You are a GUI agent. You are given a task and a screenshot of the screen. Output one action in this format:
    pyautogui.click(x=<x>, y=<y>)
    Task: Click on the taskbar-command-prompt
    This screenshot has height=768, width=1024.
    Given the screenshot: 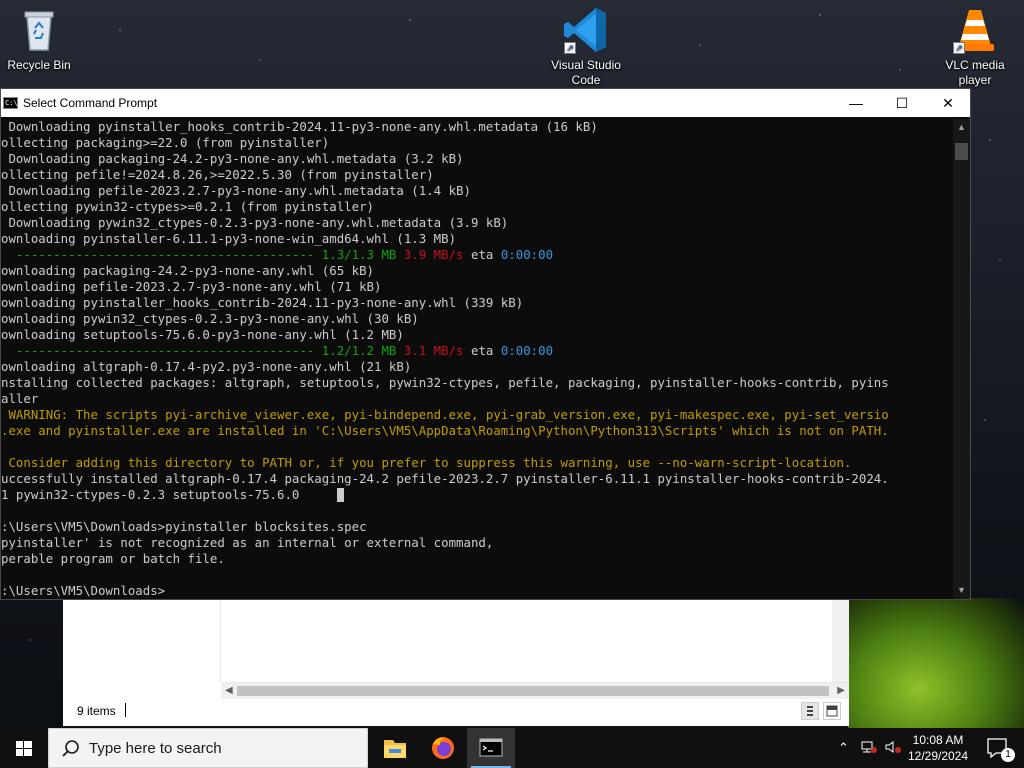 What is the action you would take?
    pyautogui.click(x=491, y=748)
    